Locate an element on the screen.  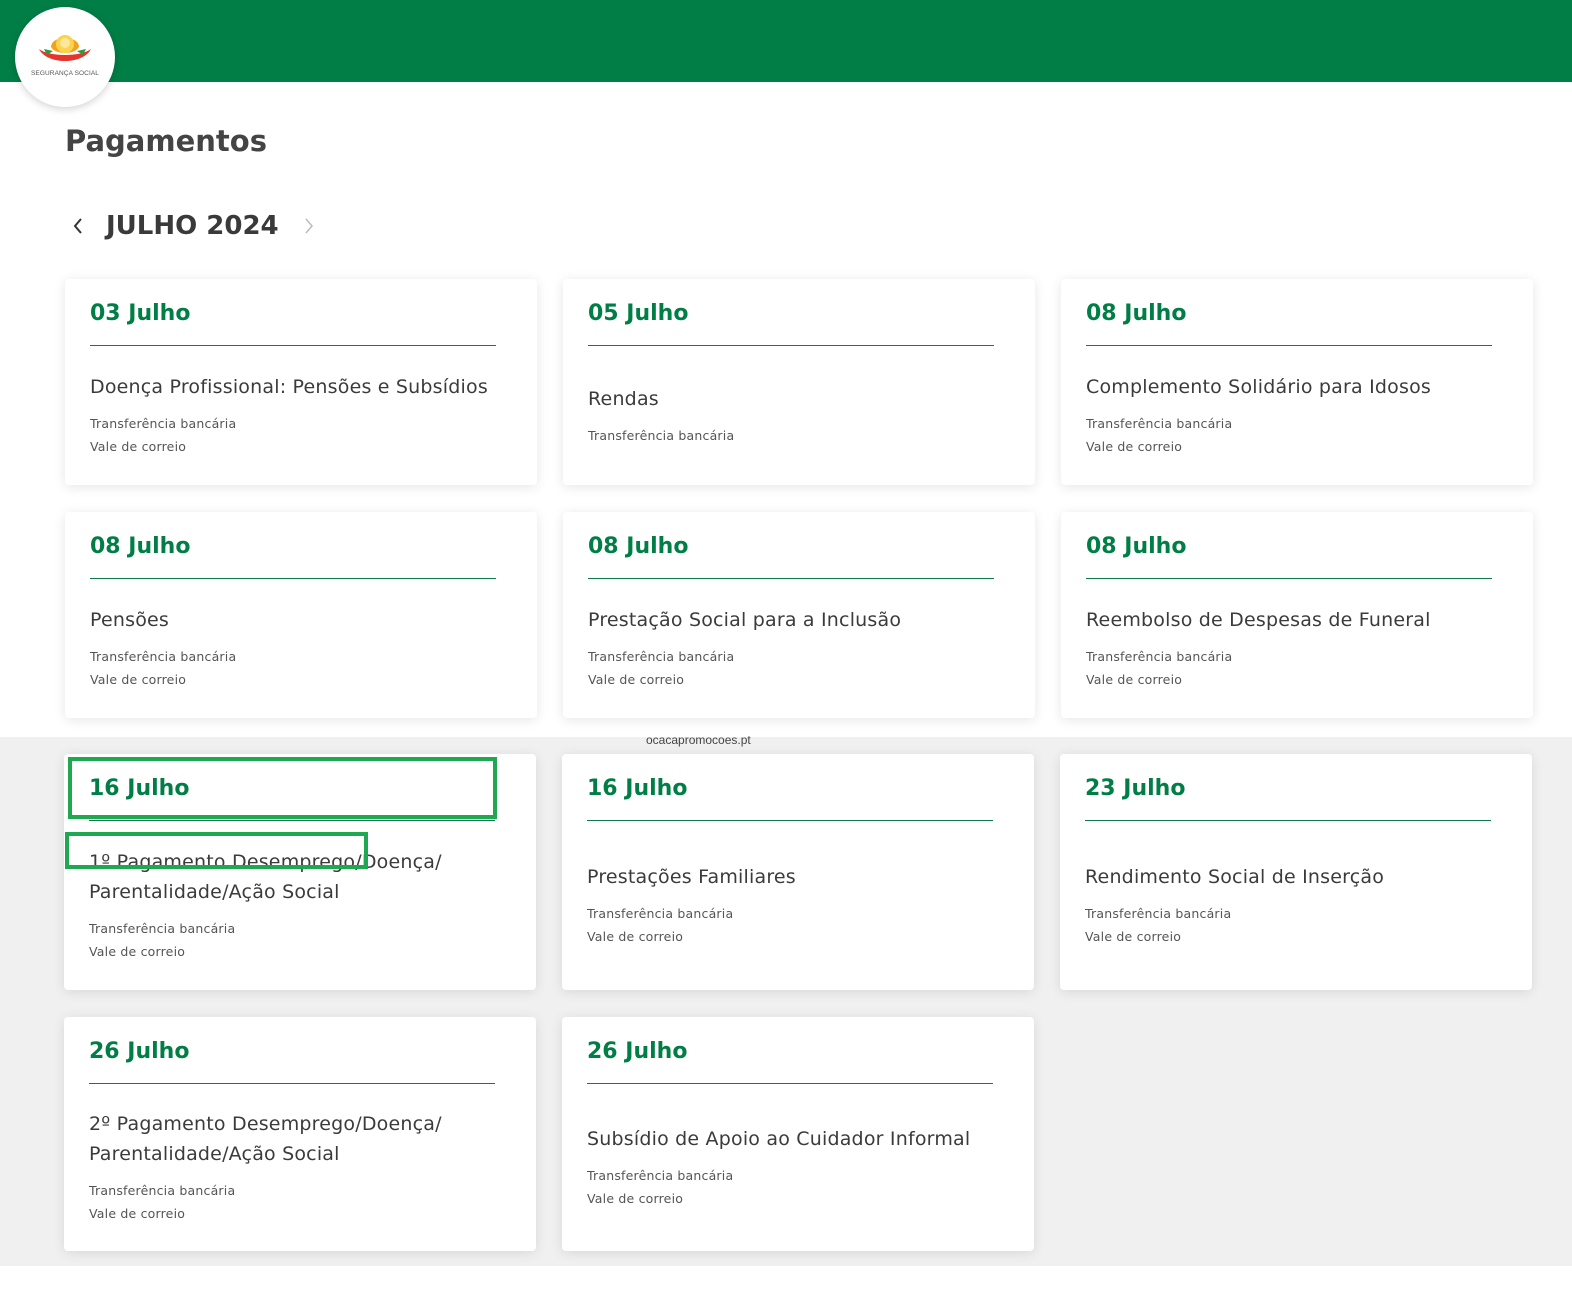
logo-text: SEGURANÇA SOCIAL is located at coordinates (65, 73).